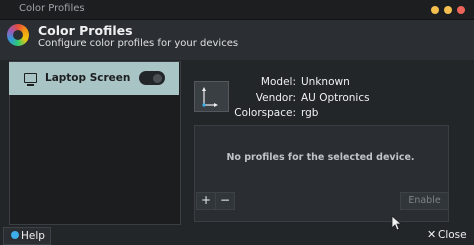  I want to click on toggle-knob, so click(157, 78).